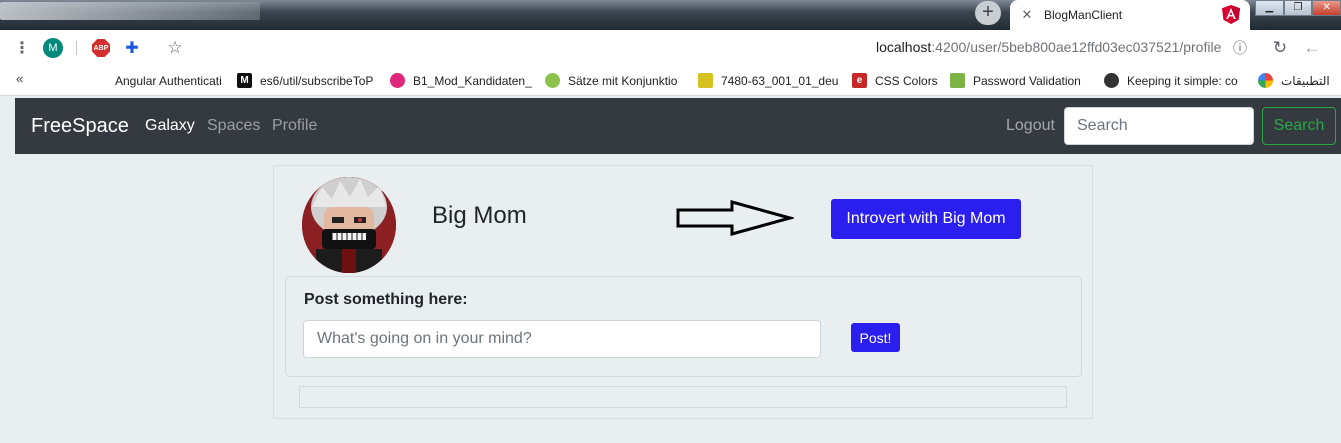  I want to click on bookmark-star-icon: ☆, so click(175, 48).